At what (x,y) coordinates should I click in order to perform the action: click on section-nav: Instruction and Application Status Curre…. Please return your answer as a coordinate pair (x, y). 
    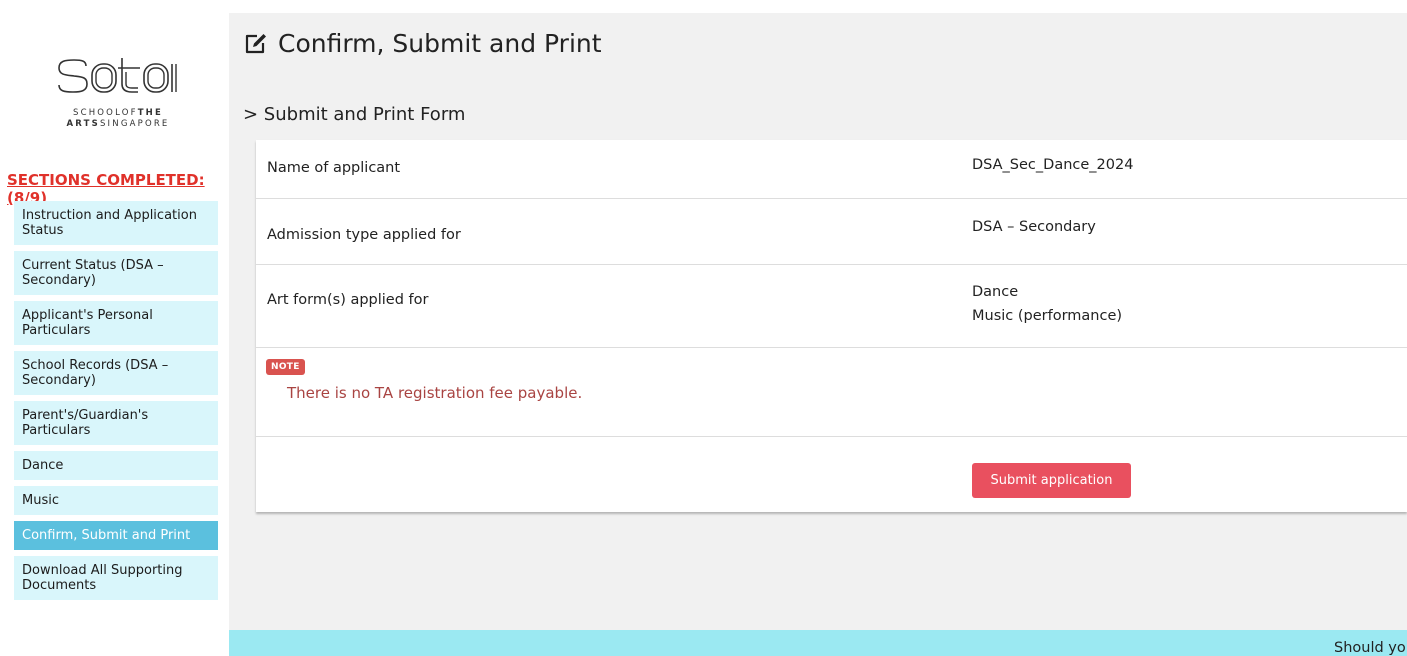
    Looking at the image, I should click on (116, 403).